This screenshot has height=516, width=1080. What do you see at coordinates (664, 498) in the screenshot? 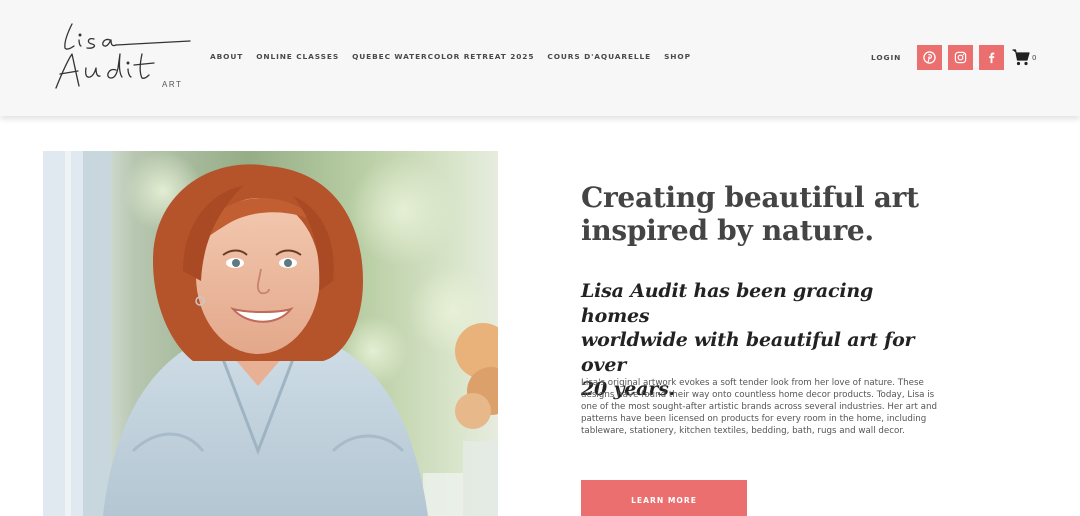
I see `learn-more-button: LEARN MORE` at bounding box center [664, 498].